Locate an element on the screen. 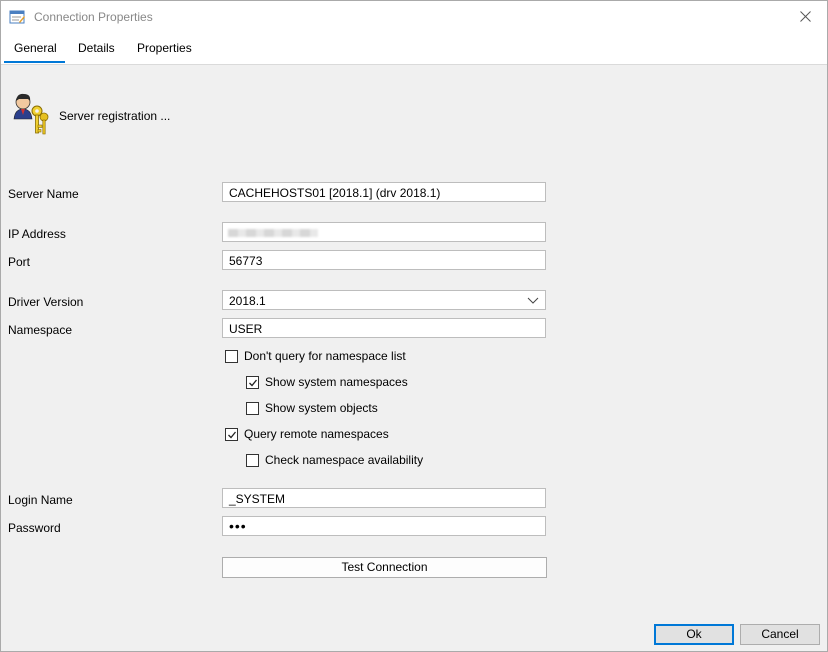 The width and height of the screenshot is (828, 652). namespace-input: USER is located at coordinates (384, 328).